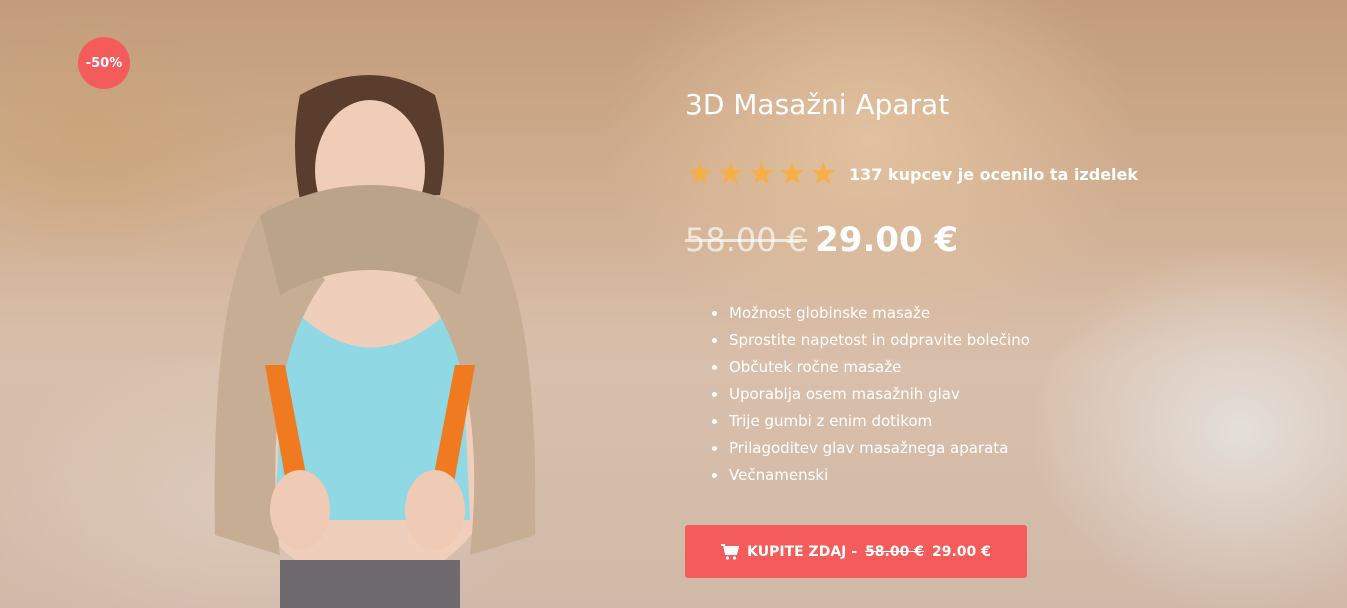 The height and width of the screenshot is (608, 1347). What do you see at coordinates (871, 367) in the screenshot?
I see `feature-item: Občutek ročne masaže` at bounding box center [871, 367].